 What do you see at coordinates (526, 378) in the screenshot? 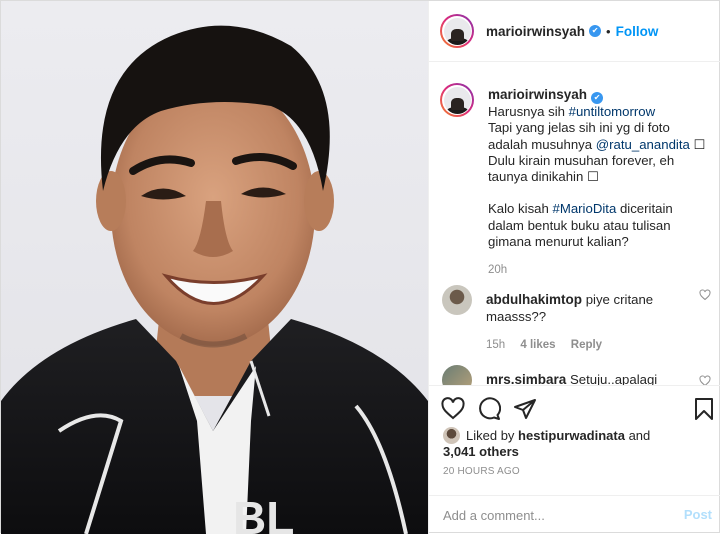
I see `commenter-username: mrs.simbara` at bounding box center [526, 378].